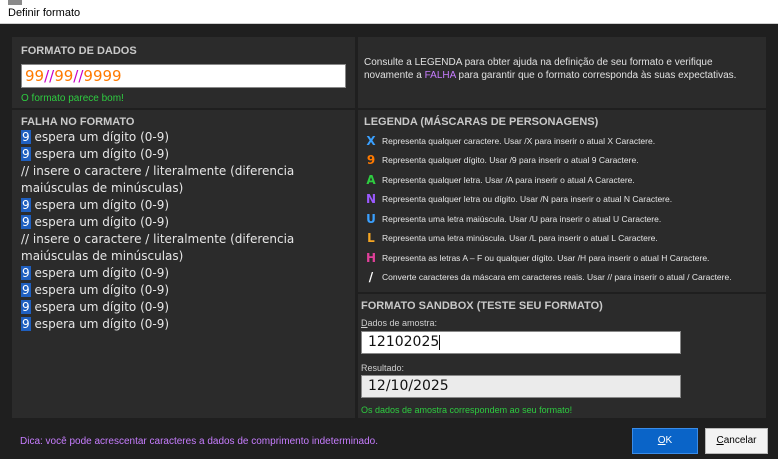  Describe the element at coordinates (44, 13) in the screenshot. I see `window-title: Definir formato` at that location.